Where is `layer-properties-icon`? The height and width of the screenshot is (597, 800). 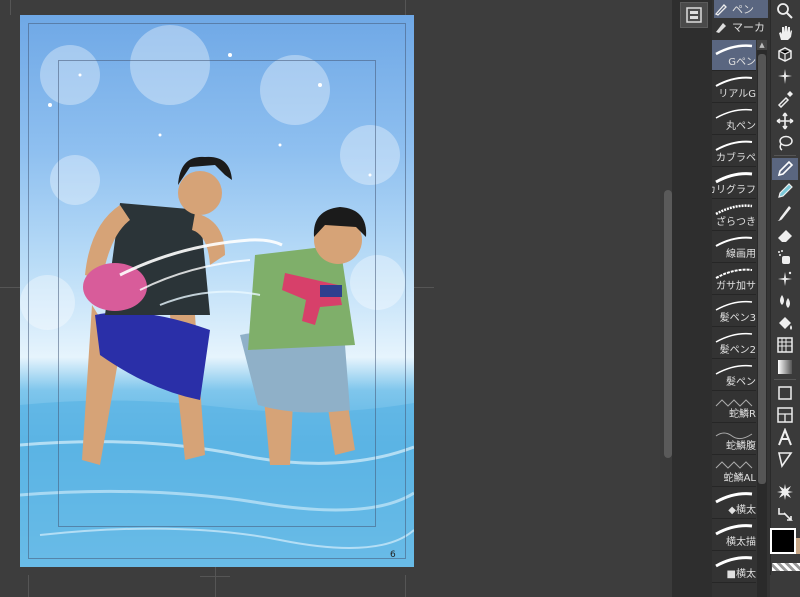 layer-properties-icon is located at coordinates (694, 15).